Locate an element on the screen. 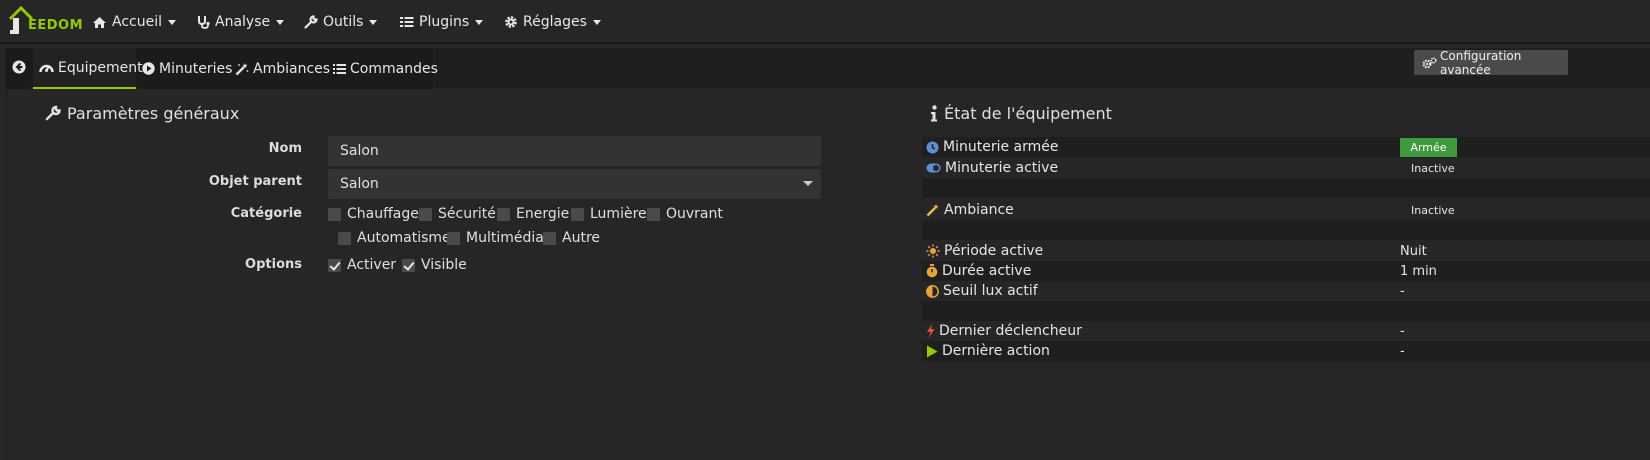 The height and width of the screenshot is (460, 1650). state-row-ambiance: Ambiance Inactive is located at coordinates (1286, 210).